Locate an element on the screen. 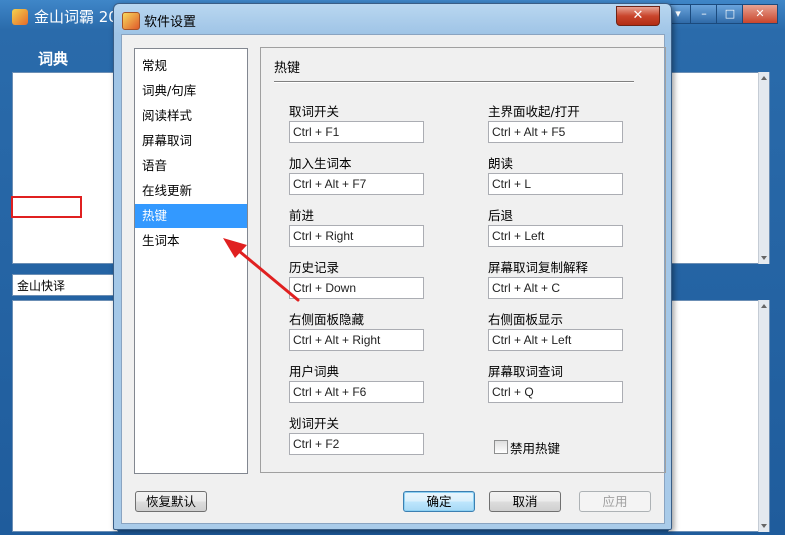  hotkey-field-read-aloud: Ctrl + L is located at coordinates (555, 184).